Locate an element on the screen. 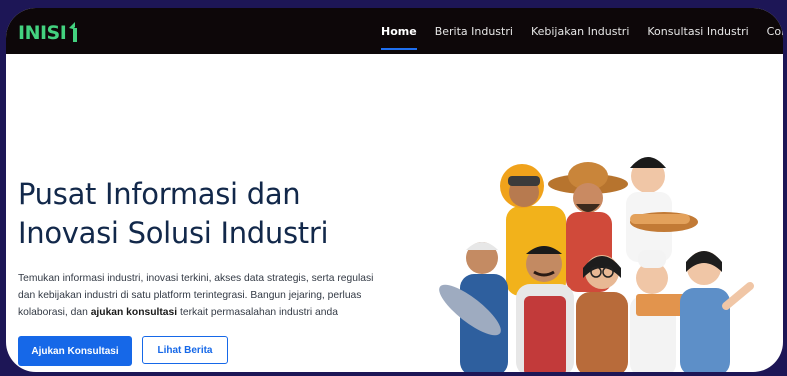 Image resolution: width=787 pixels, height=376 pixels. site-logo: INISI is located at coordinates (48, 31).